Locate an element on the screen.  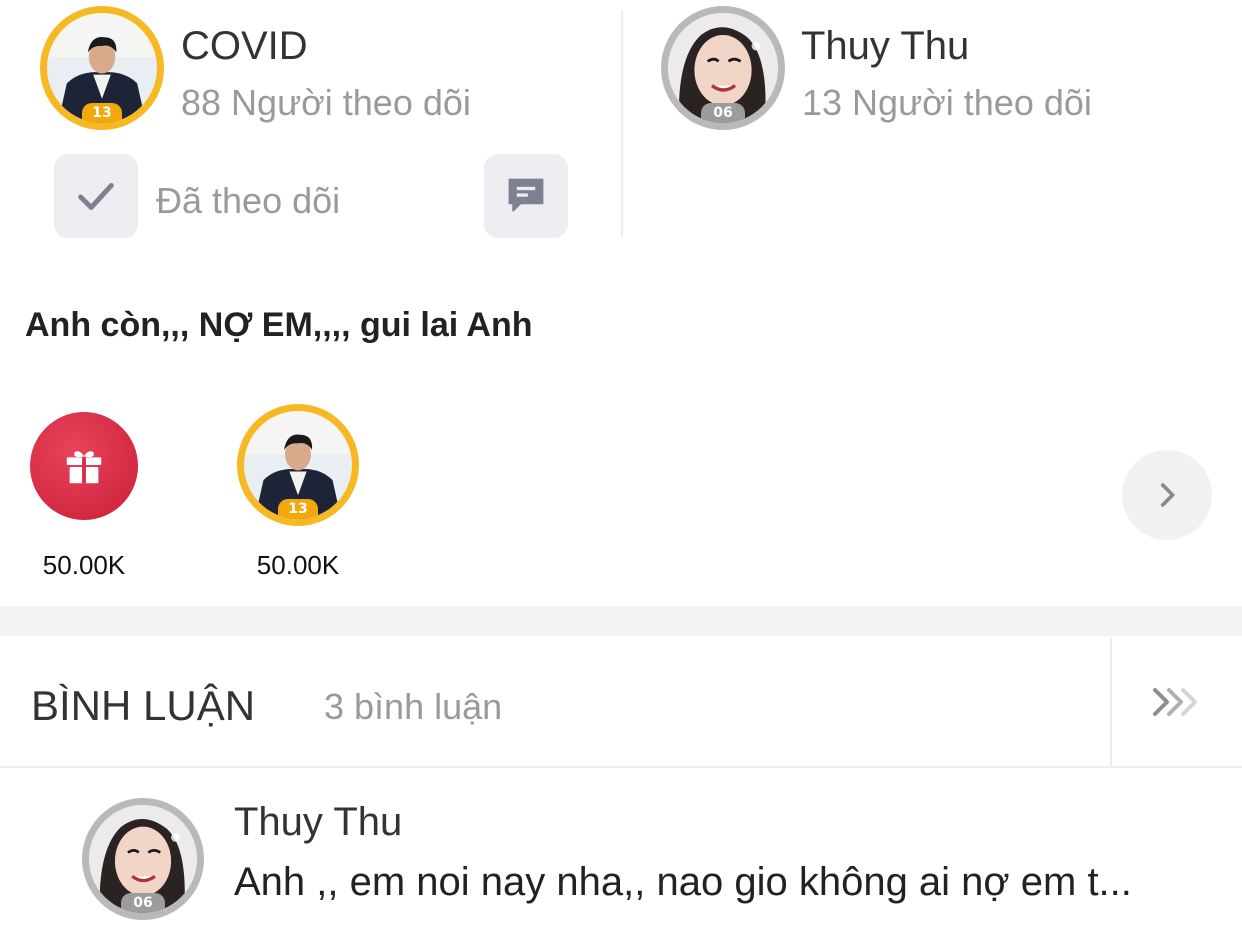
follow-status-label: Đã theo dõi is located at coordinates (248, 201).